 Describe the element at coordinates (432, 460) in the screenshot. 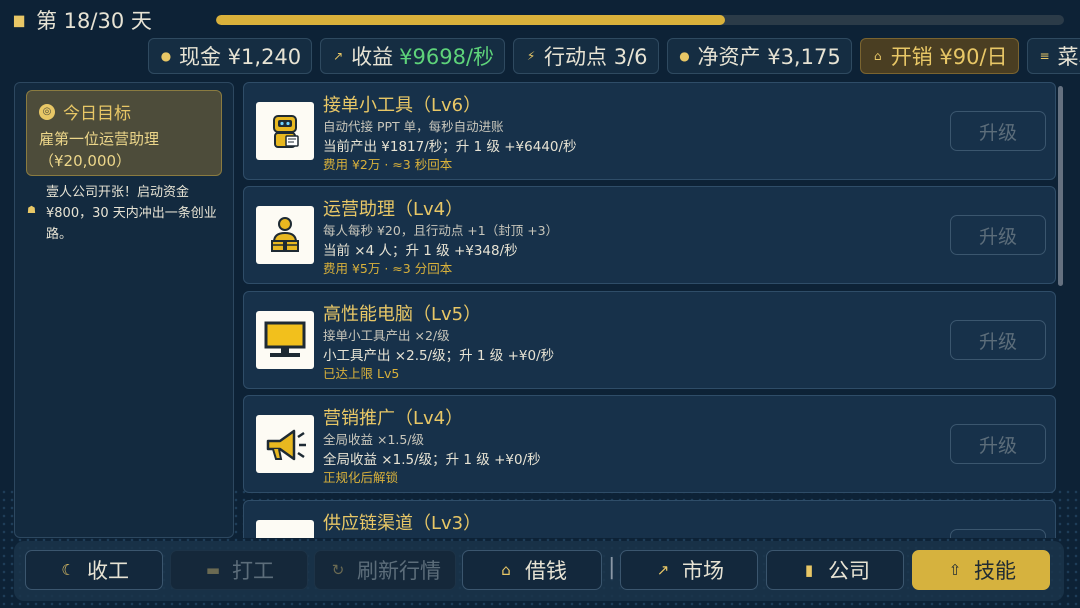

I see `skill-output: 全局收益 ×1.5/级；升 1 级 +¥0/秒` at that location.